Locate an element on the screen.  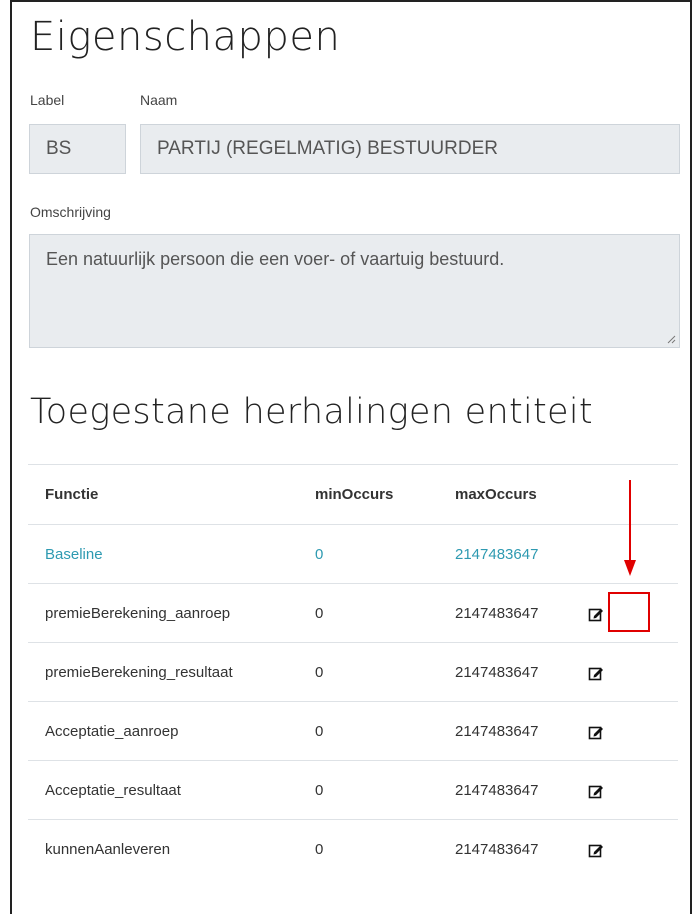
name-caption: Naam is located at coordinates (159, 100).